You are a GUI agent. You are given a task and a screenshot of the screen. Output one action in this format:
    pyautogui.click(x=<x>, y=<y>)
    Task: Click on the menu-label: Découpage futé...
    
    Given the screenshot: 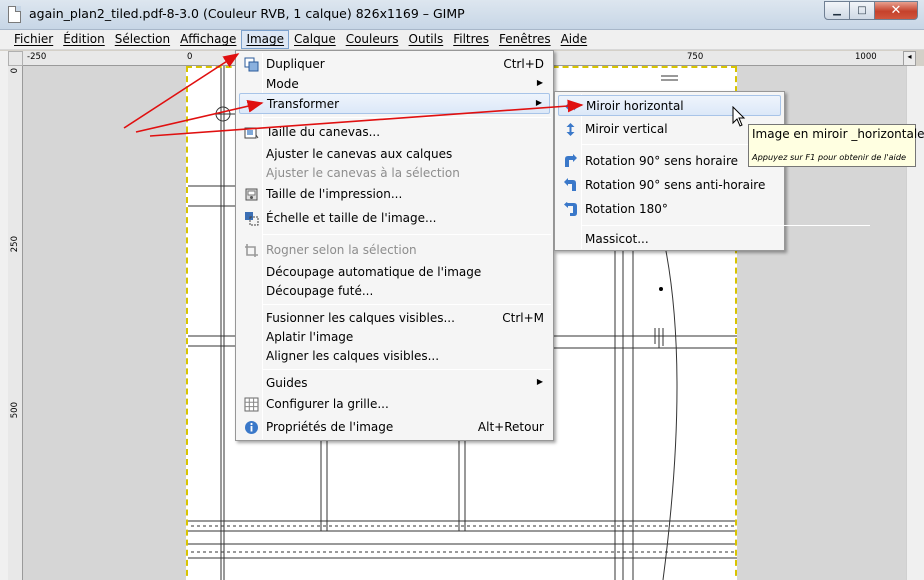 What is the action you would take?
    pyautogui.click(x=320, y=291)
    